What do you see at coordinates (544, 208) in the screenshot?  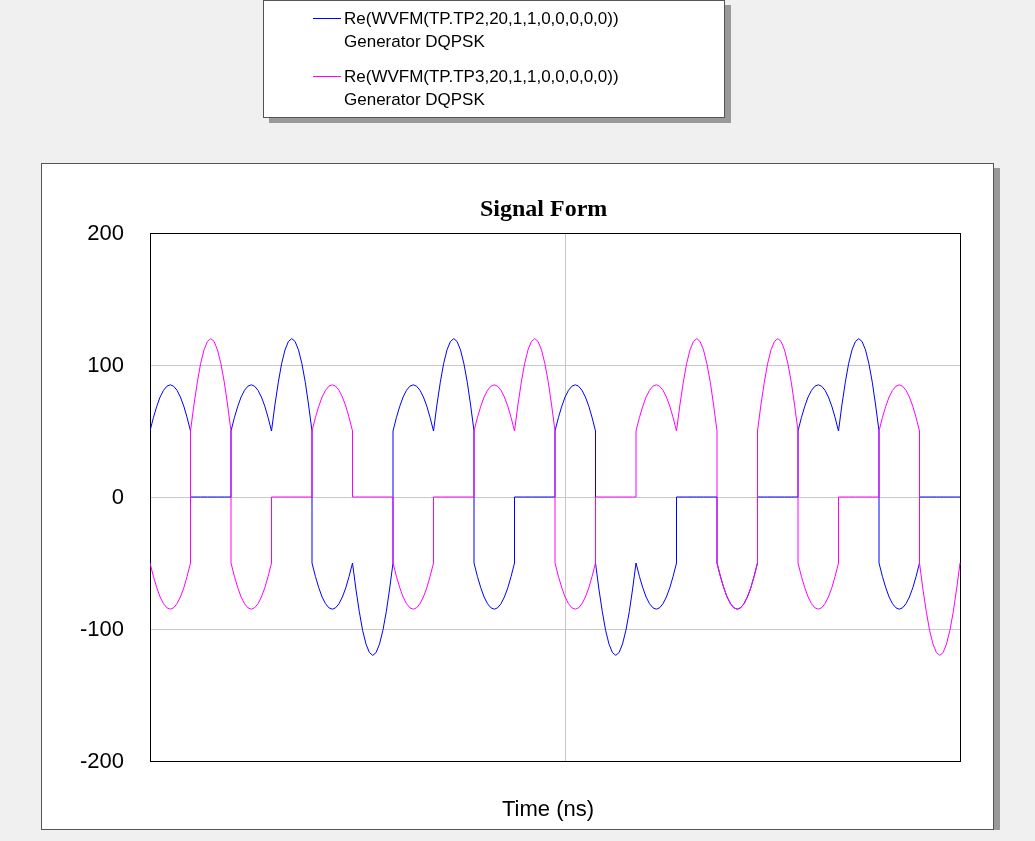 I see `chart-title: Signal Form` at bounding box center [544, 208].